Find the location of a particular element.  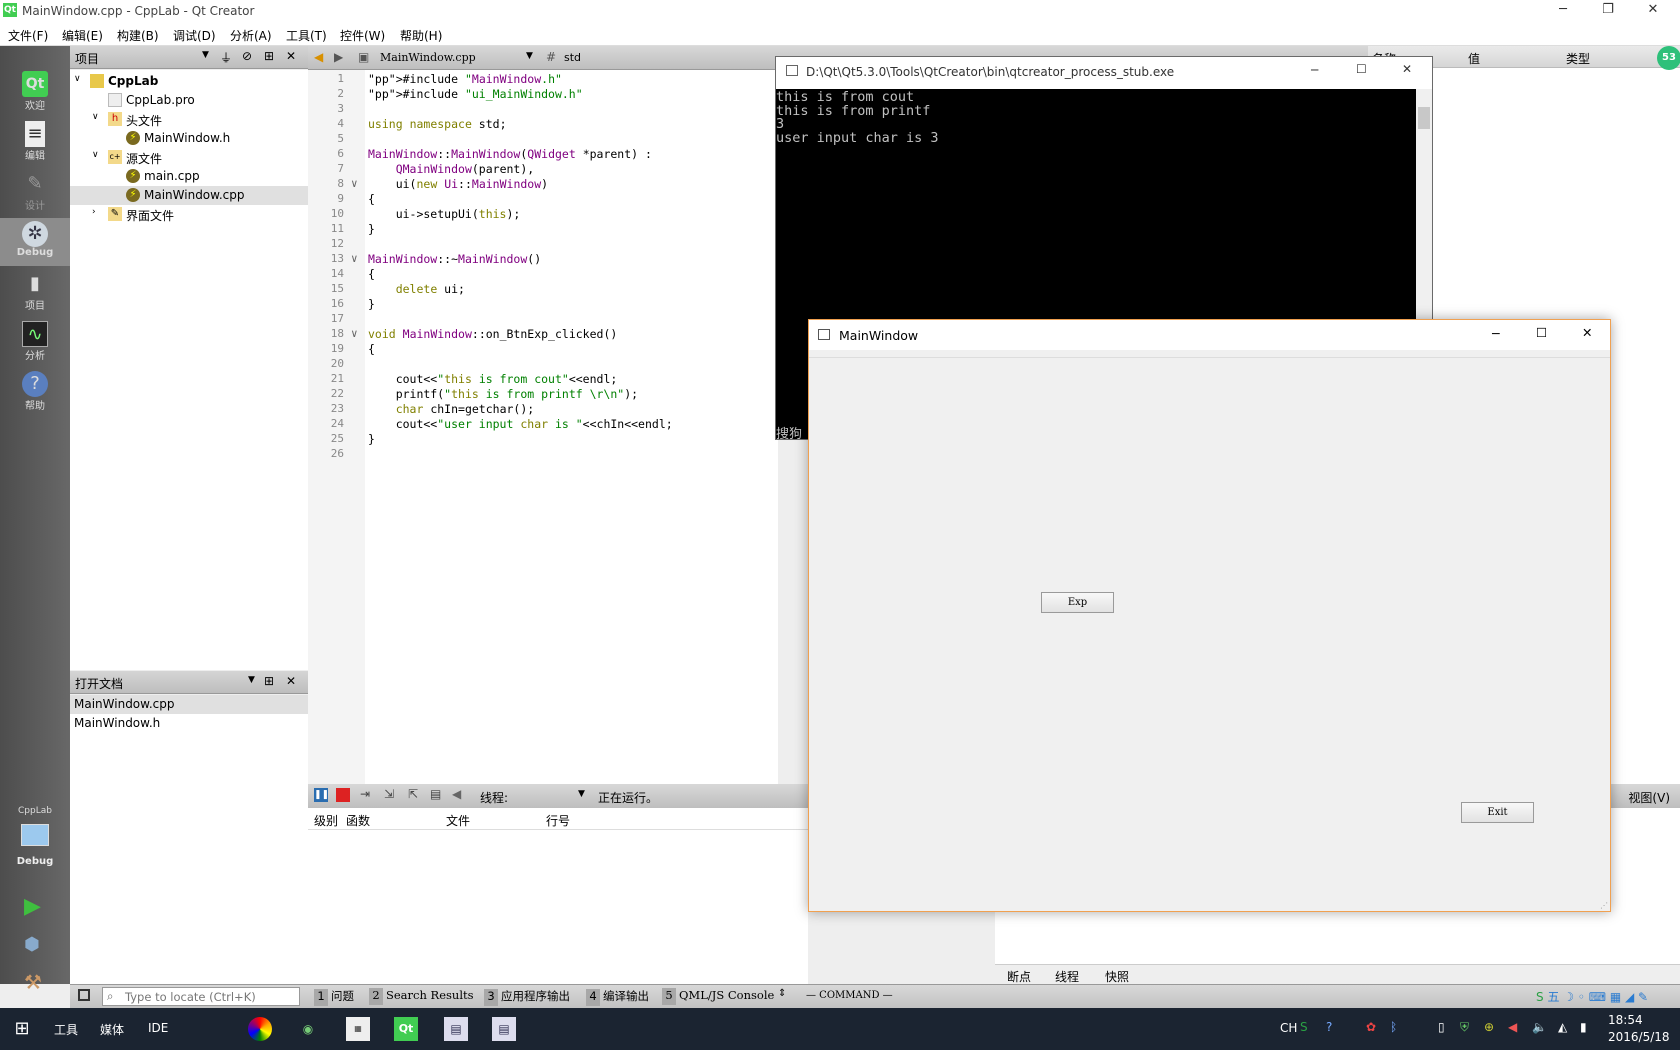

scrollbar-thumb is located at coordinates (1424, 118).